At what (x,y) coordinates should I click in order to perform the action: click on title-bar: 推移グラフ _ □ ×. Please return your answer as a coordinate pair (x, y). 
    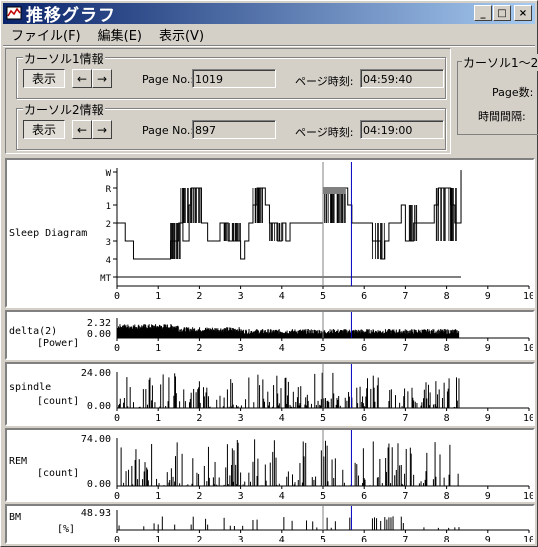
    Looking at the image, I should click on (269, 14).